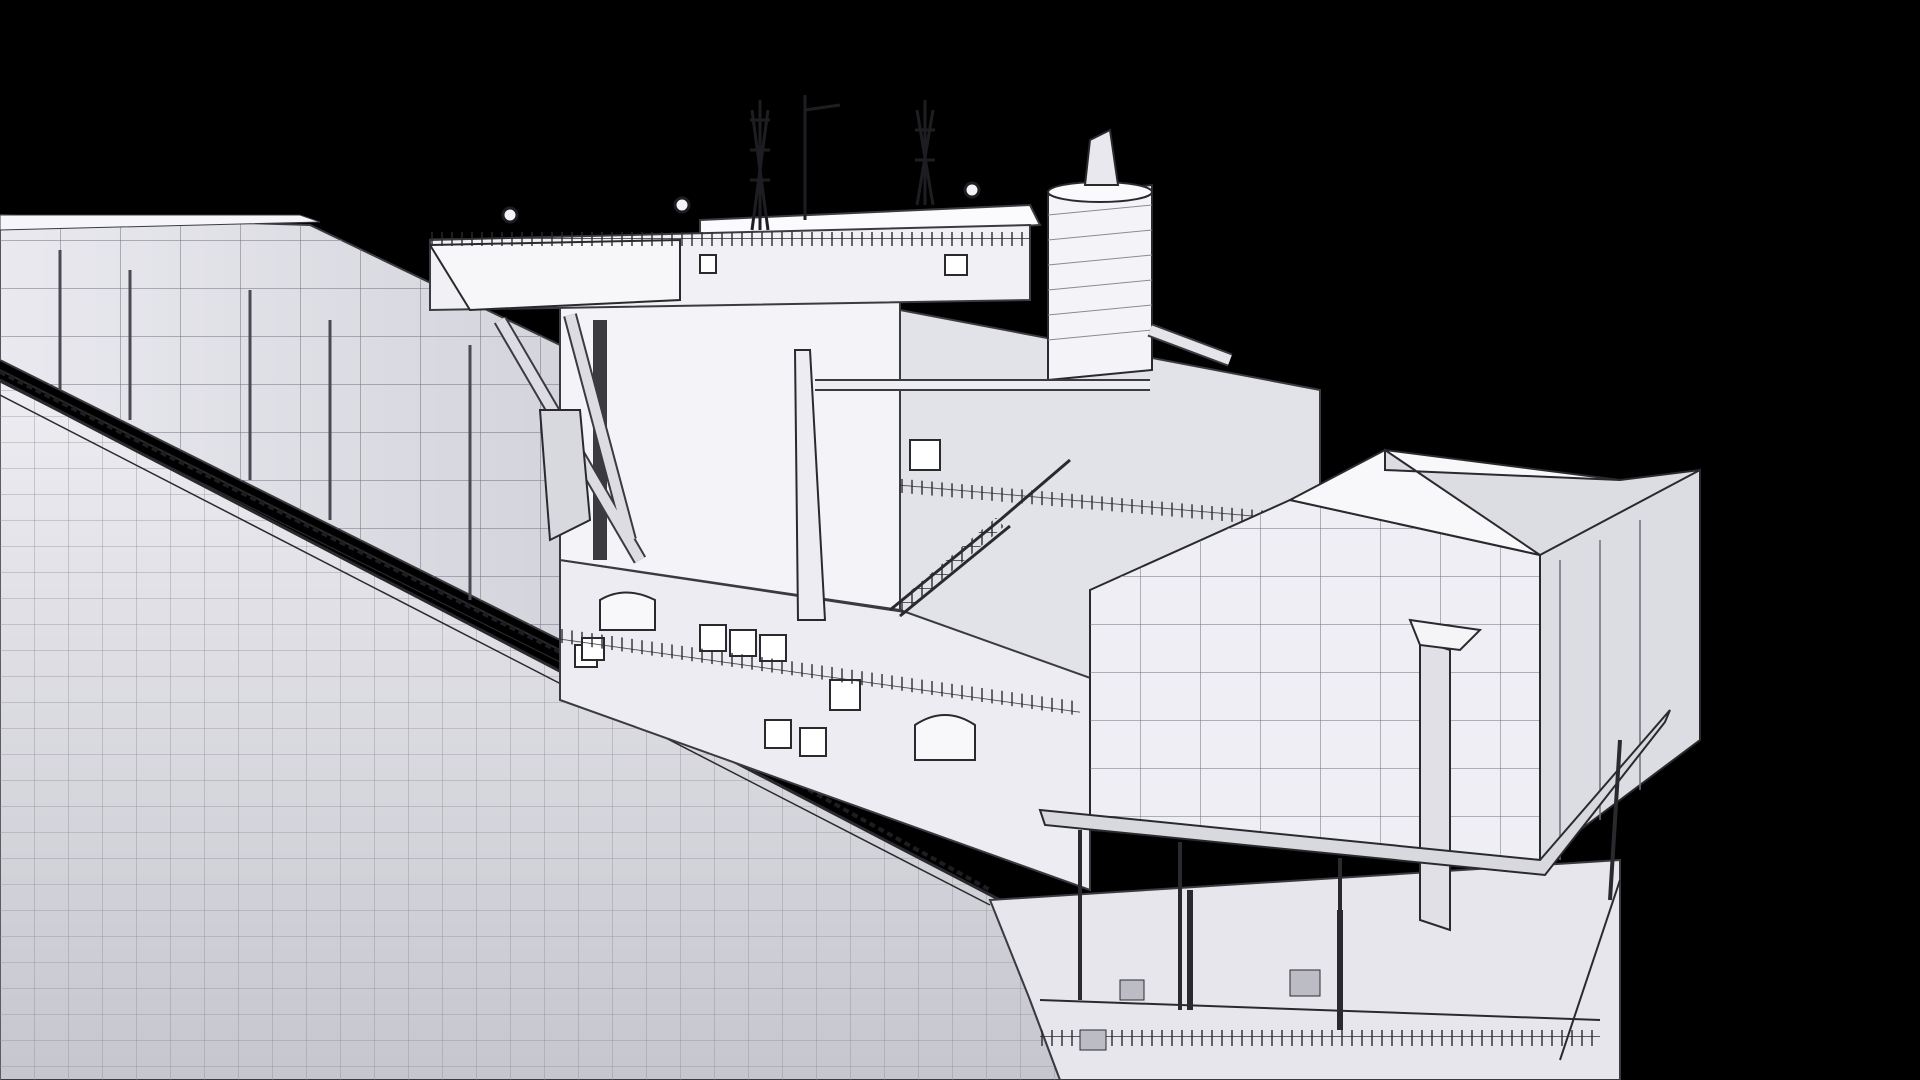 The height and width of the screenshot is (1080, 1920). What do you see at coordinates (1304, 969) in the screenshot?
I see `stern-deck` at bounding box center [1304, 969].